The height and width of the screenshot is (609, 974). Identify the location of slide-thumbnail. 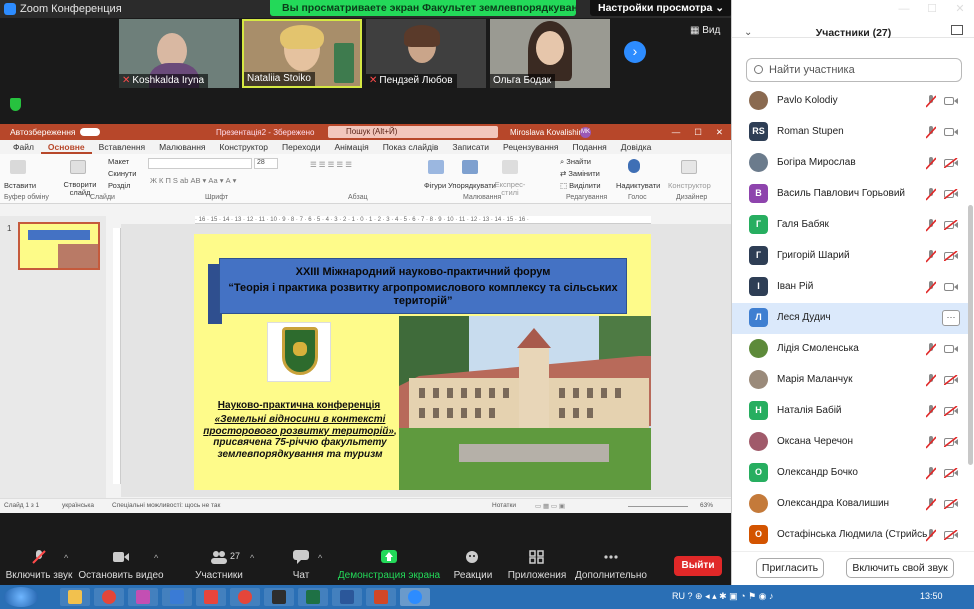
(59, 246).